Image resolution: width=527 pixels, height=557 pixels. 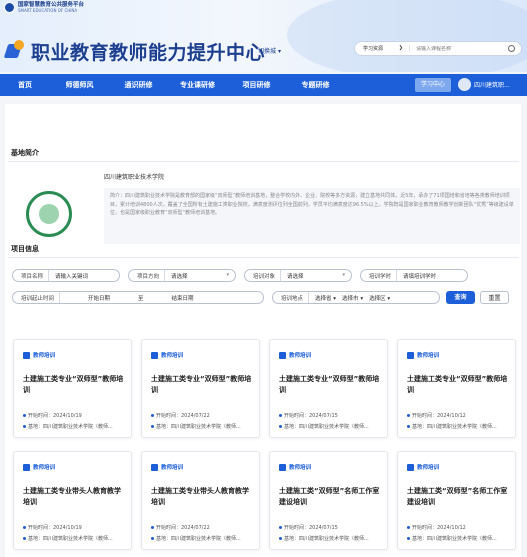 I want to click on start-date-input: 开始日期, so click(x=85, y=298).